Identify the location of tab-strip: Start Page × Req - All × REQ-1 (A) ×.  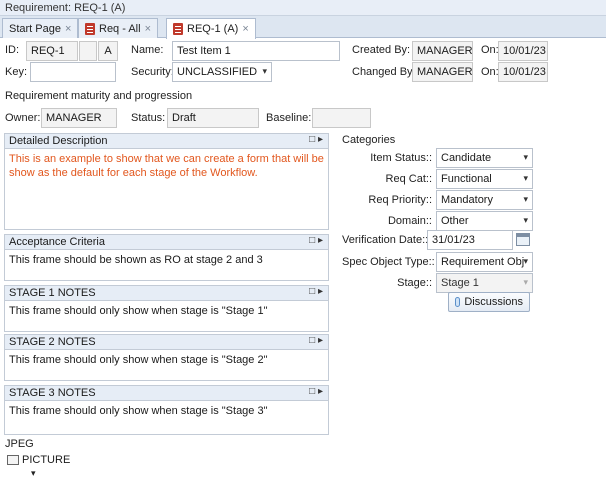
(303, 27).